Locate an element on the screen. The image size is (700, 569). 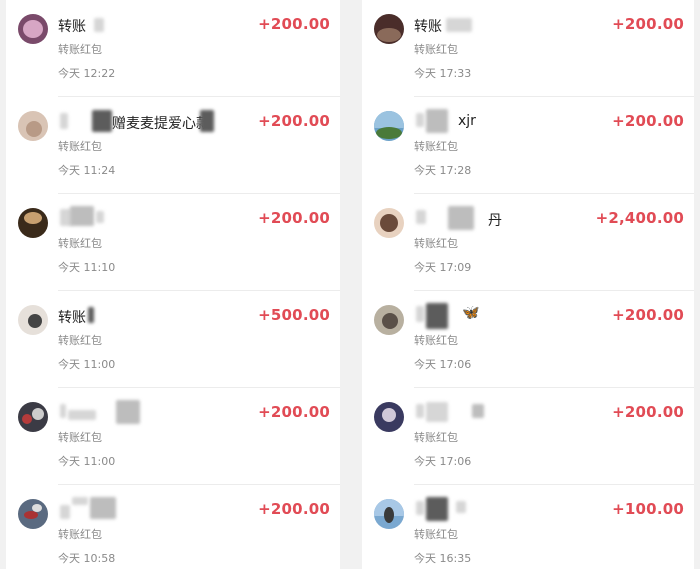
transaction-item: 🦋 转账红包 今天 17:06 +200.00 is located at coordinates (528, 339).